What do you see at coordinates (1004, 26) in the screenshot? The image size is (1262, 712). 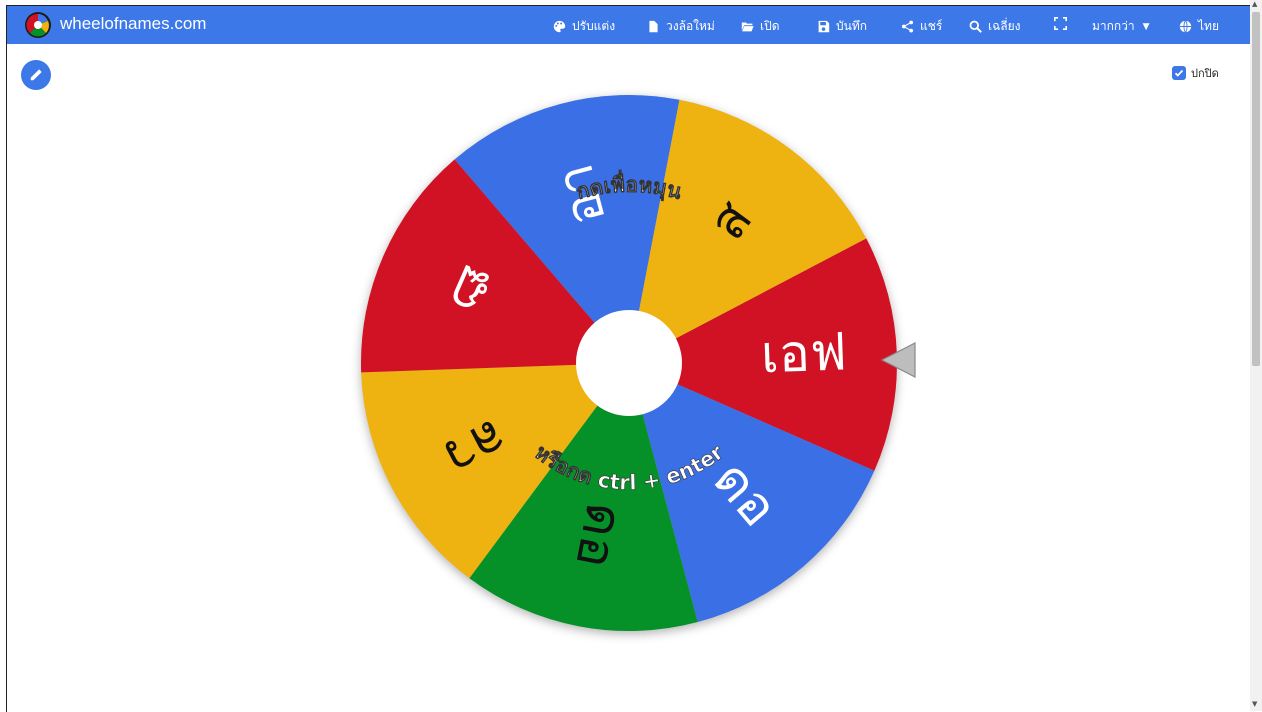 I see `search-label: เฉลี่ยง` at bounding box center [1004, 26].